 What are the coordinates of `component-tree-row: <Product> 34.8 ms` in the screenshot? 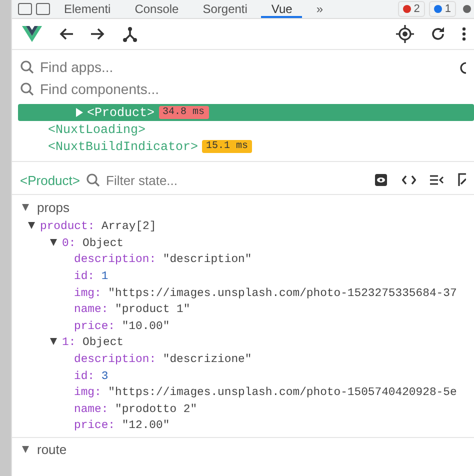 It's located at (246, 112).